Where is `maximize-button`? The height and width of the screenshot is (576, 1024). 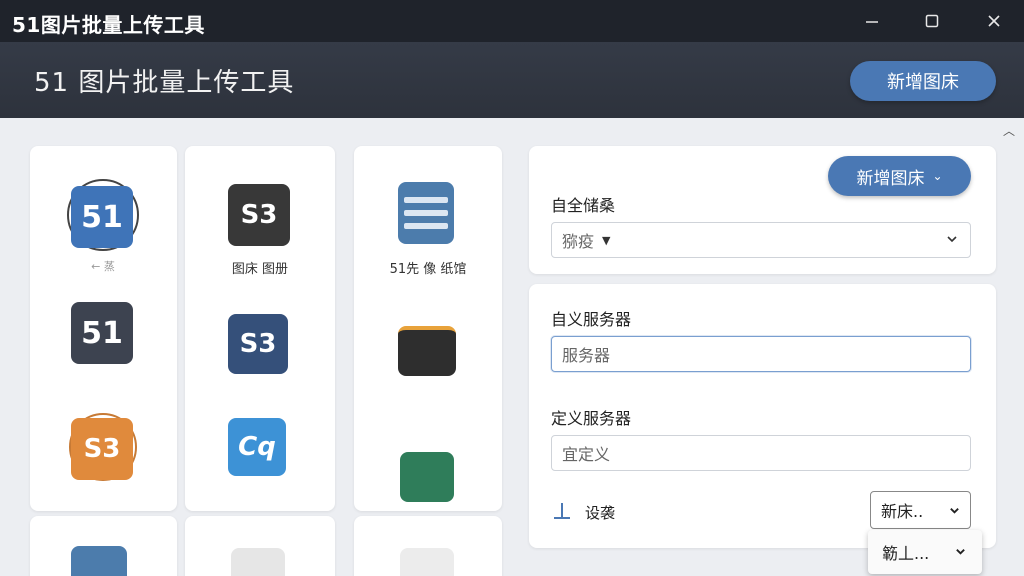 maximize-button is located at coordinates (932, 21).